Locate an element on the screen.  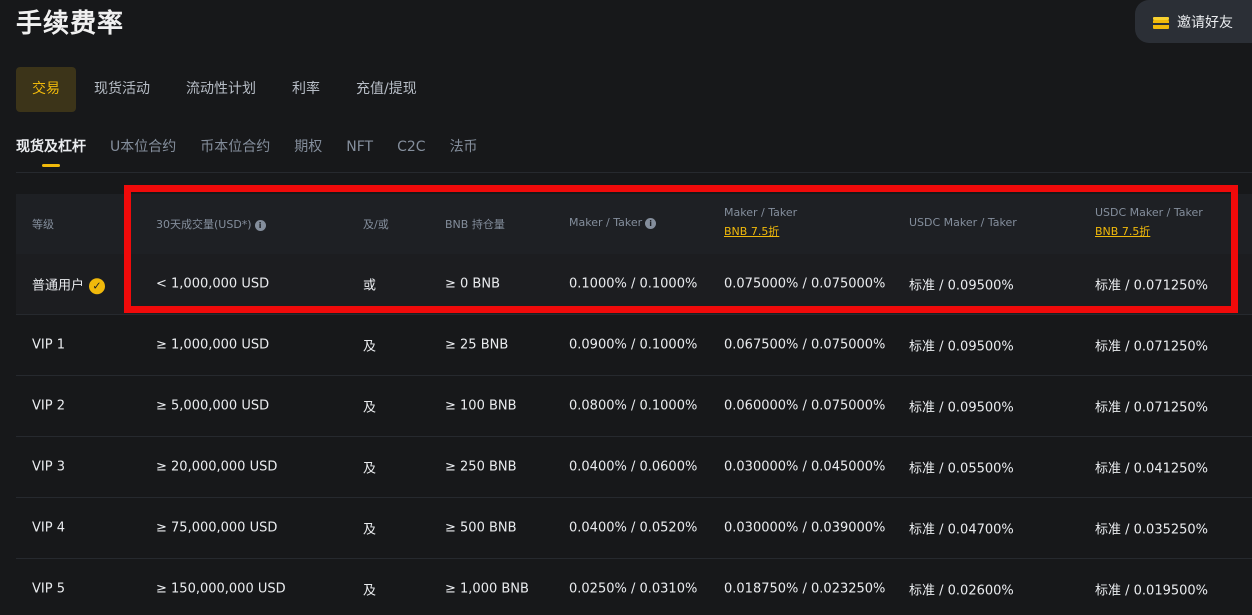
row-usdc: 标准 / 0.04700% is located at coordinates (961, 530).